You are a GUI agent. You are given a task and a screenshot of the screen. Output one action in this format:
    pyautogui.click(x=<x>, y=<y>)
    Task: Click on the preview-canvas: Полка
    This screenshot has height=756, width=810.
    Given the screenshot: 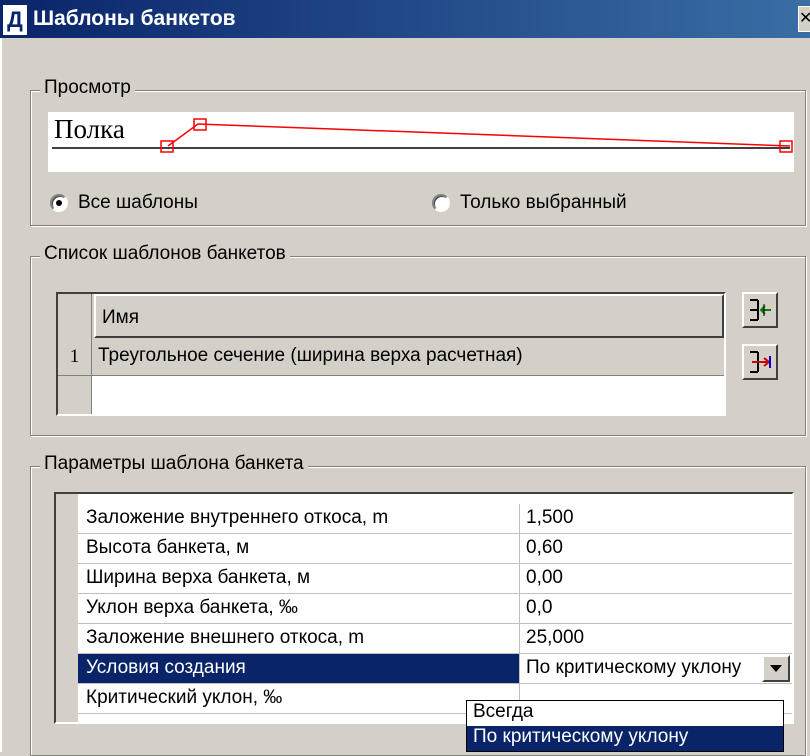 What is the action you would take?
    pyautogui.click(x=421, y=142)
    